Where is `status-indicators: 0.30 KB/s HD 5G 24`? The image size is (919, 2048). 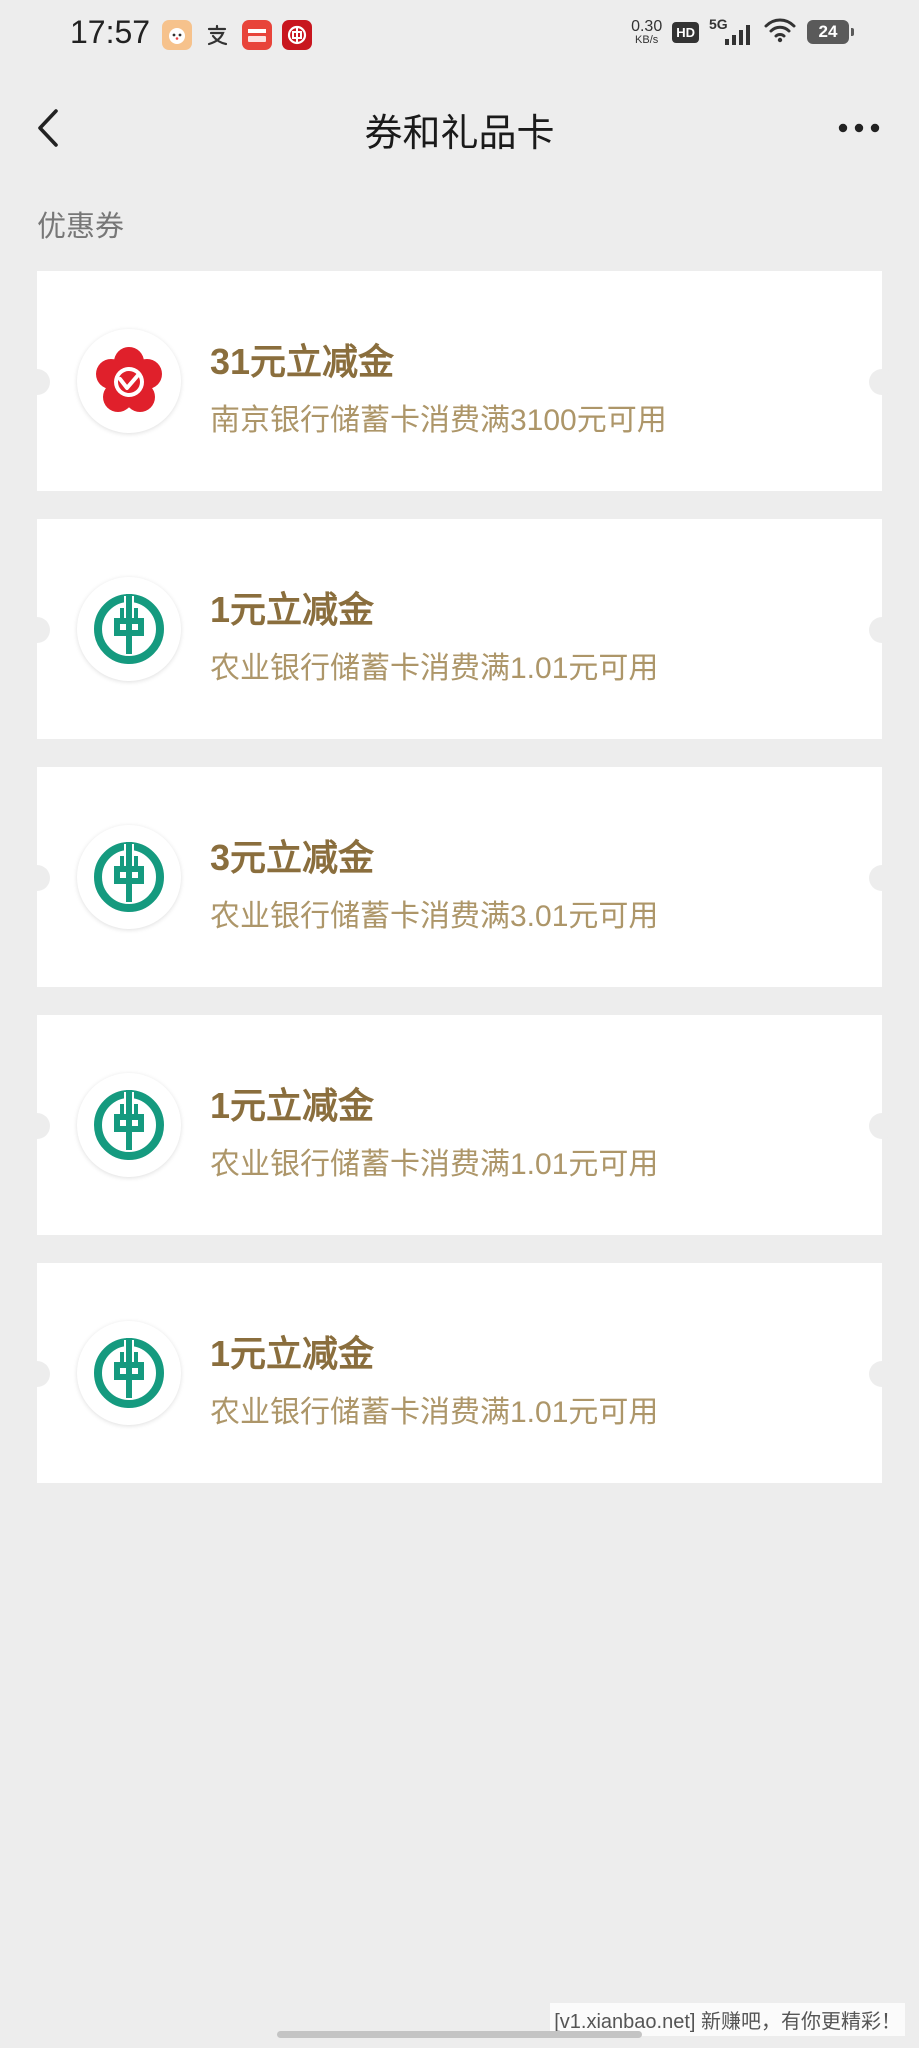
status-indicators: 0.30 KB/s HD 5G 24 is located at coordinates (742, 32).